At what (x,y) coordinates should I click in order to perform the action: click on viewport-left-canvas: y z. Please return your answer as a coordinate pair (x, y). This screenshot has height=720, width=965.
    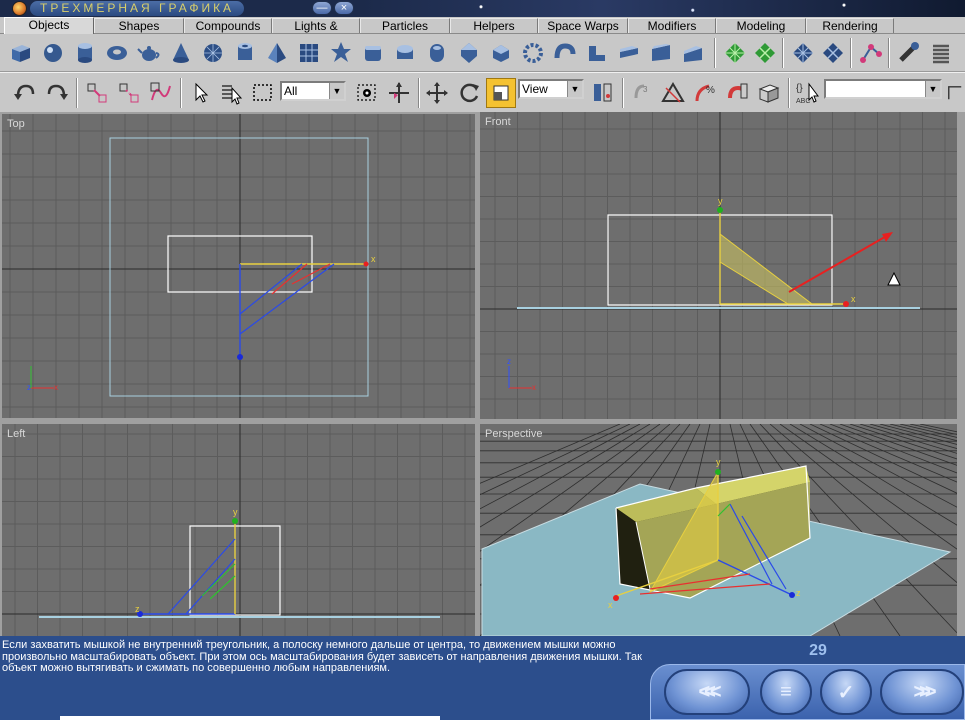
    Looking at the image, I should click on (238, 530).